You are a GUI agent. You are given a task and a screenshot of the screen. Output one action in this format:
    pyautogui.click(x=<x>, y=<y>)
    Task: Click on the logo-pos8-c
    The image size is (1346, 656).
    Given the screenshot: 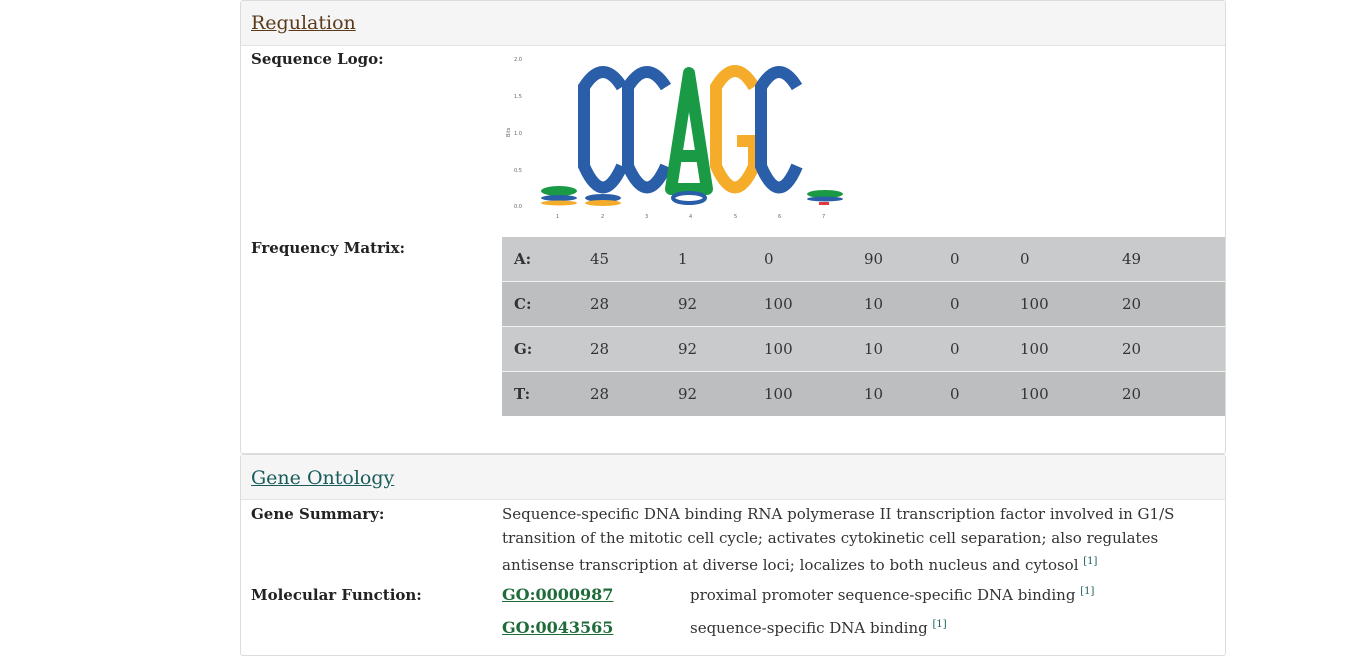 What is the action you would take?
    pyautogui.click(x=825, y=199)
    